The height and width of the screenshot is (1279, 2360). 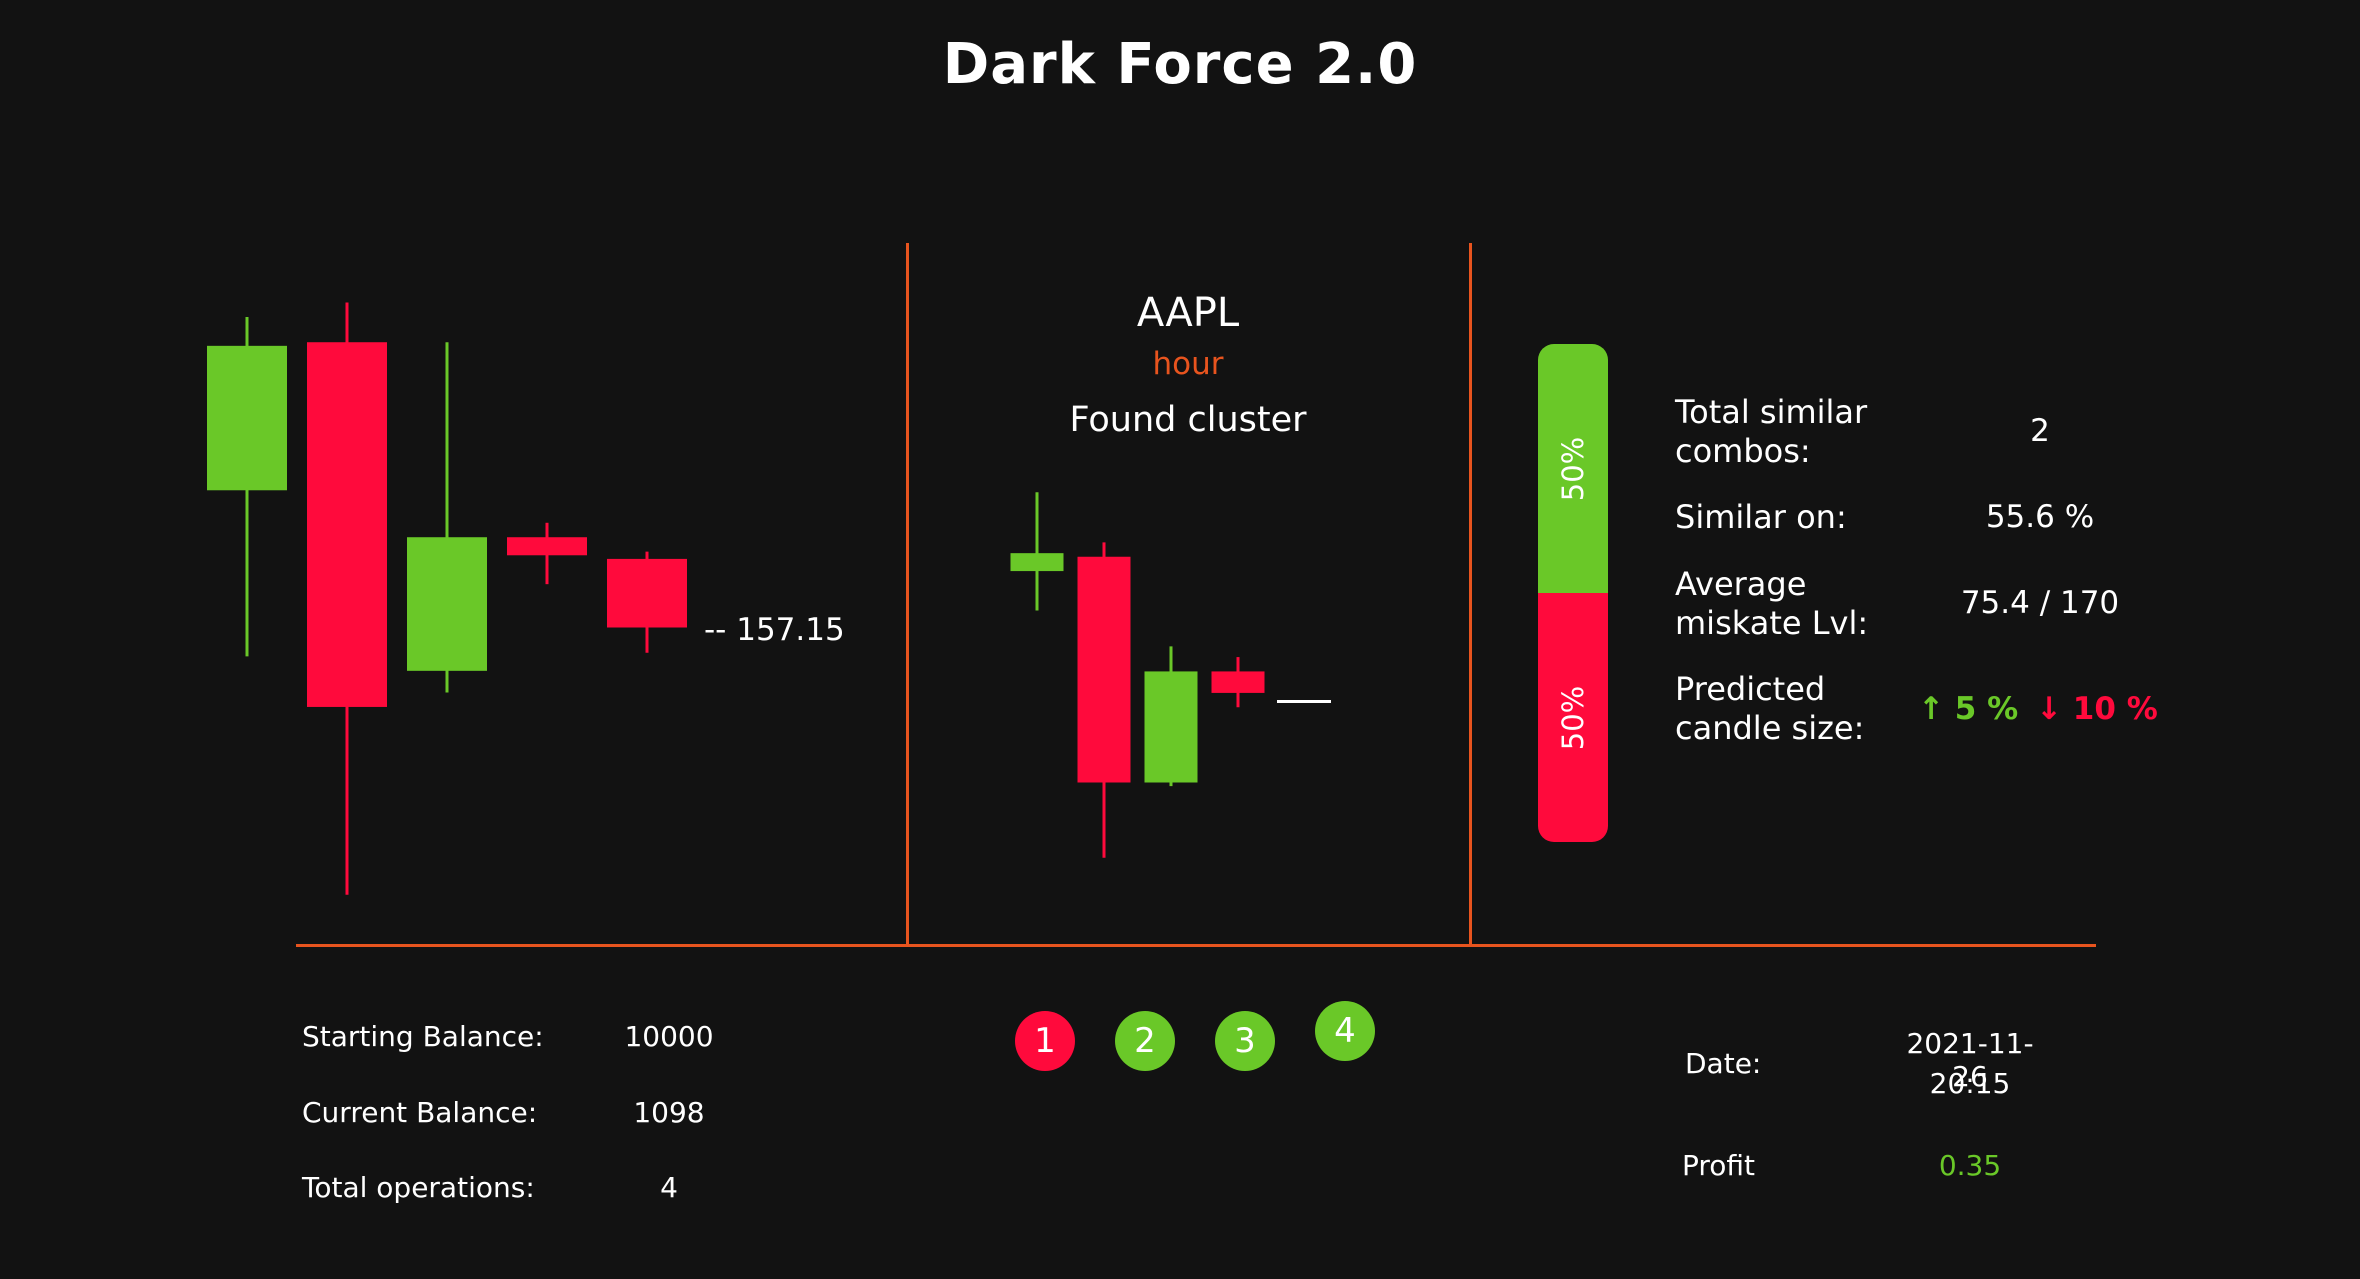 I want to click on operation-badge-4: 4, so click(x=1345, y=1031).